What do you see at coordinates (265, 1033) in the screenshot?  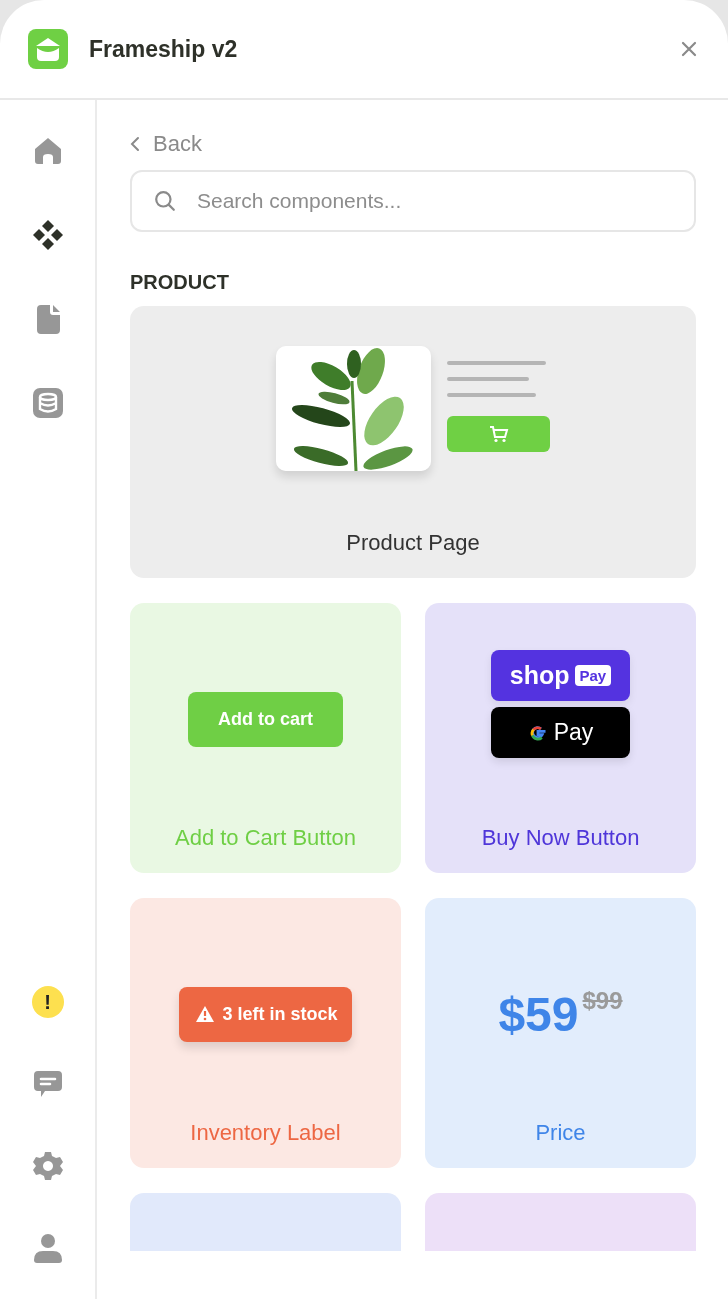 I see `component-card: 3 left in stock Inventory Label` at bounding box center [265, 1033].